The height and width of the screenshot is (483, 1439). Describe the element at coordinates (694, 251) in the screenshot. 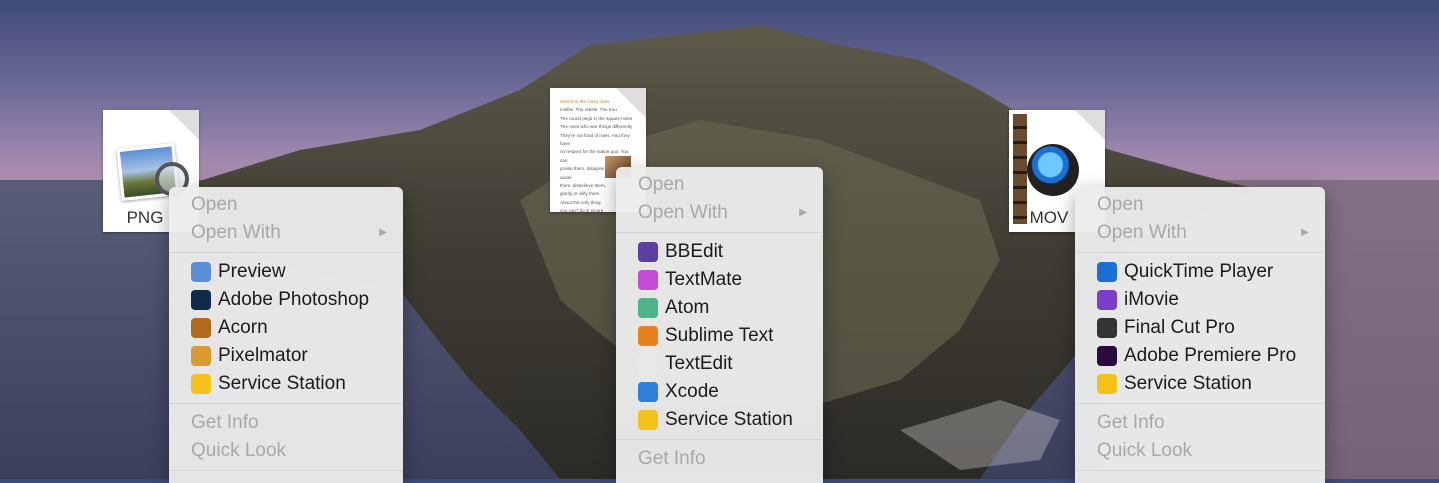

I see `menu-item-label: BBEdit` at that location.